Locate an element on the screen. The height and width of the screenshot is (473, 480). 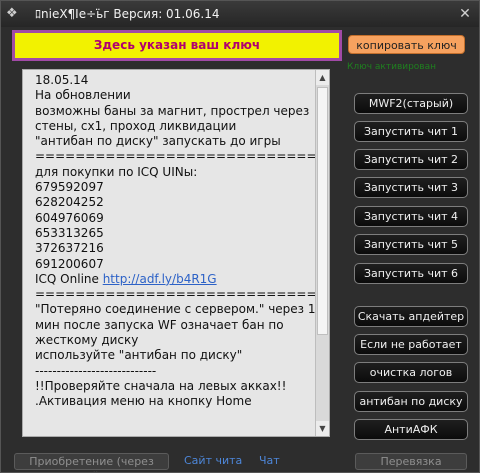
news-line: "антибан по диску" запускать до игры is located at coordinates (158, 141).